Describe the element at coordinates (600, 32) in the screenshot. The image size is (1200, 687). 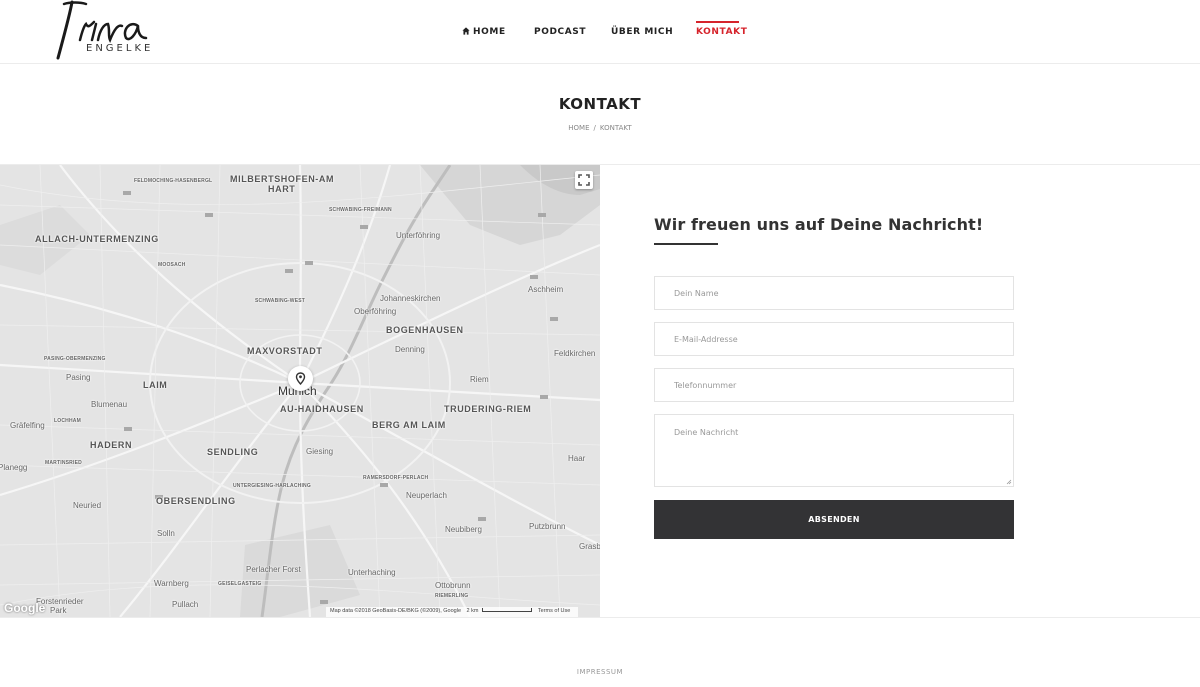
I see `site-header: ENGELKE HOME PODCAST ÜBER MICH KONTAKT` at that location.